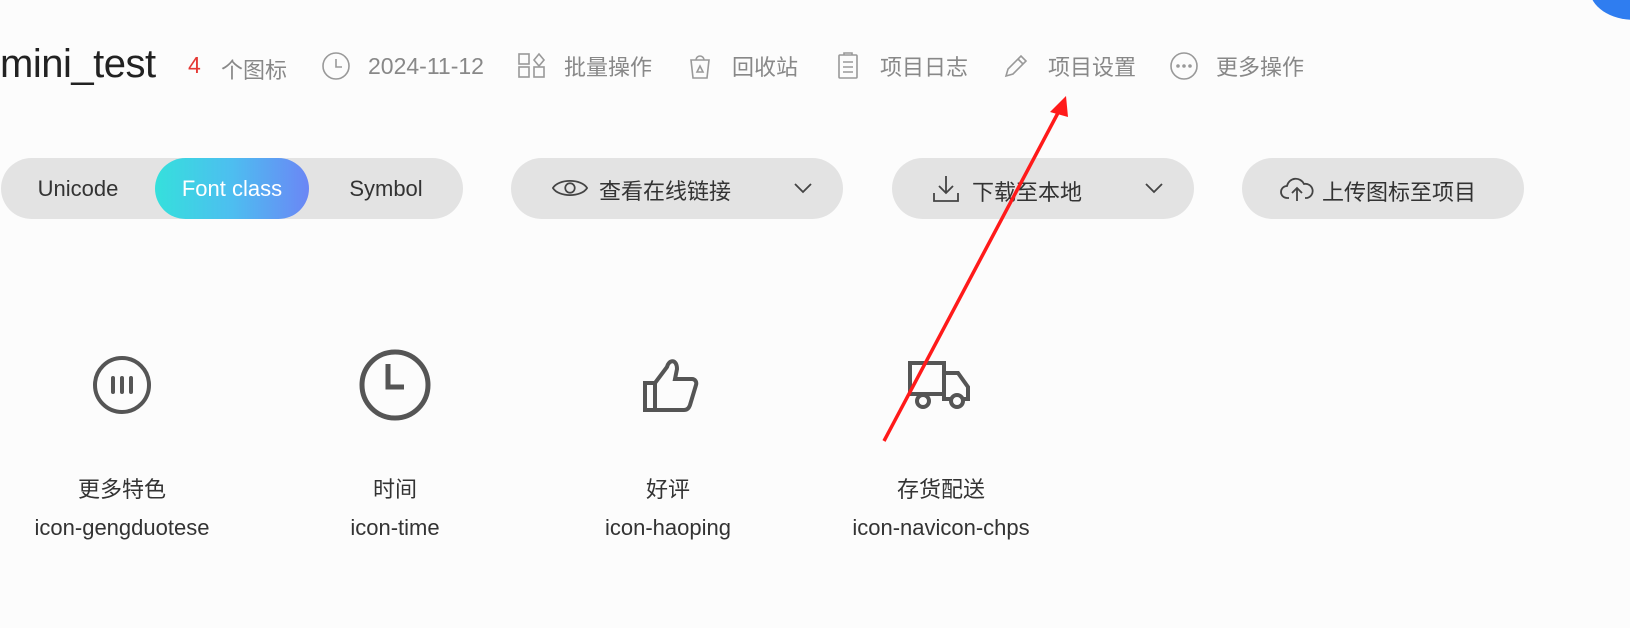 Image resolution: width=1630 pixels, height=628 pixels. Describe the element at coordinates (426, 65) in the screenshot. I see `project-date-value: 2024-11-12` at that location.